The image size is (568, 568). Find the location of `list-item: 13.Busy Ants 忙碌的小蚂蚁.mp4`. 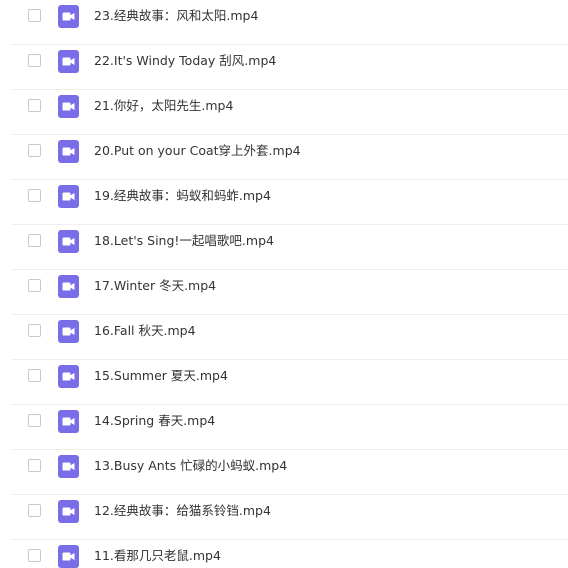

list-item: 13.Busy Ants 忙碌的小蚂蚁.mp4 is located at coordinates (284, 472).